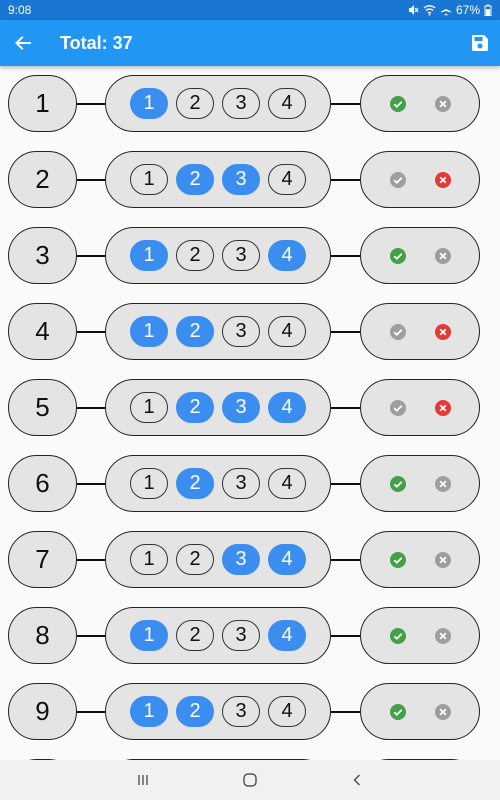  Describe the element at coordinates (250, 780) in the screenshot. I see `home-icon` at that location.